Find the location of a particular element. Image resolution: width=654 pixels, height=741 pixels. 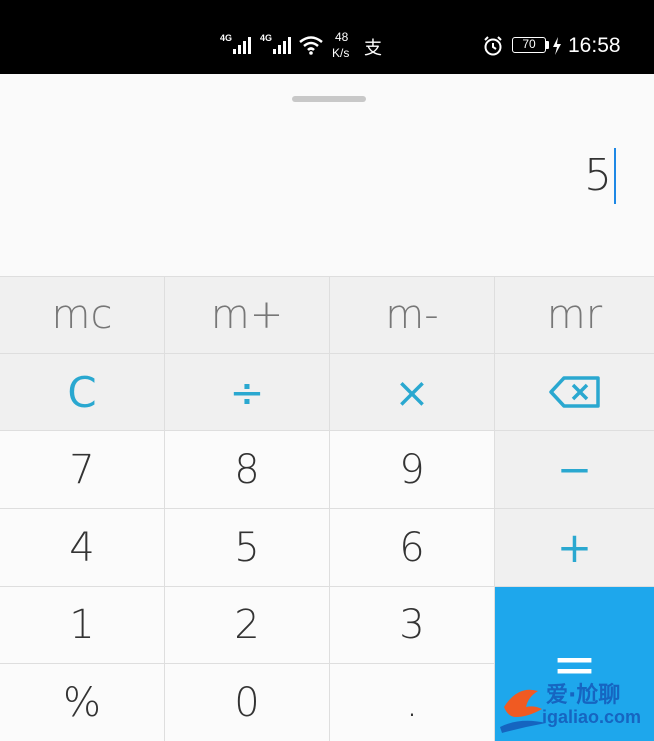

percent-label: % is located at coordinates (81, 702).